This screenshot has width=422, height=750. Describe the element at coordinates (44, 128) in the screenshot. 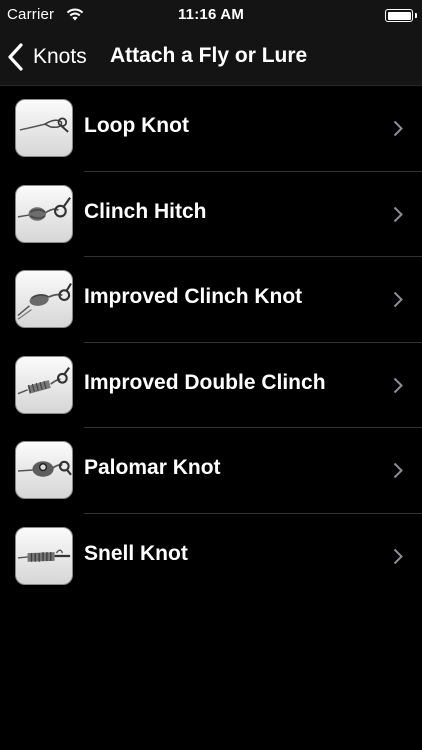

I see `loop-knot-icon` at that location.